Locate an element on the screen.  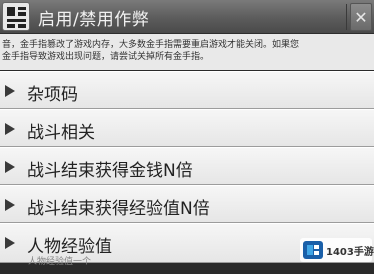
notice-line-2: 金手指导致游戏出现问题，请尝试关掉所有金手指。 is located at coordinates (106, 57).